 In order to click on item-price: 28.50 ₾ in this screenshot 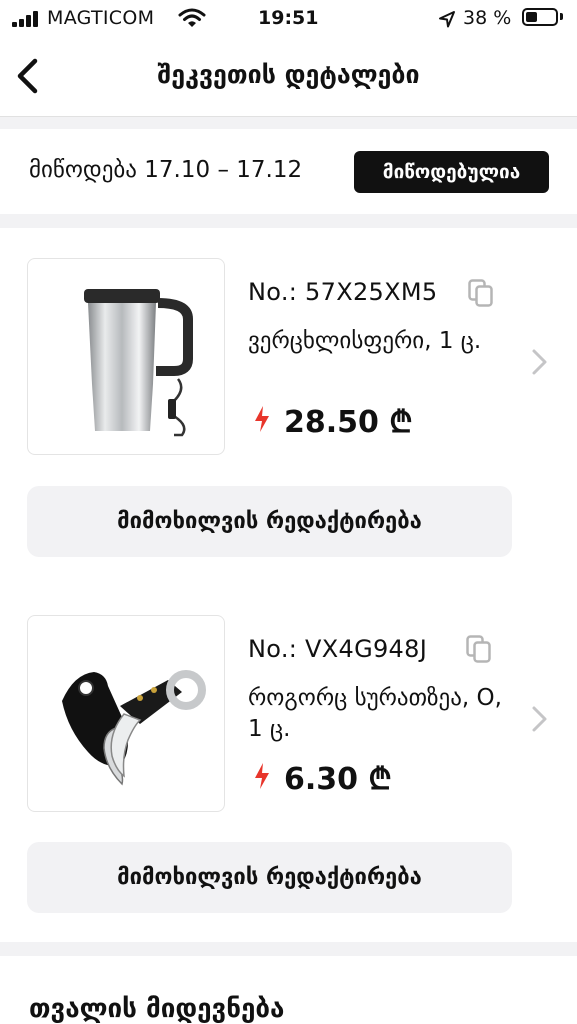, I will do `click(348, 422)`.